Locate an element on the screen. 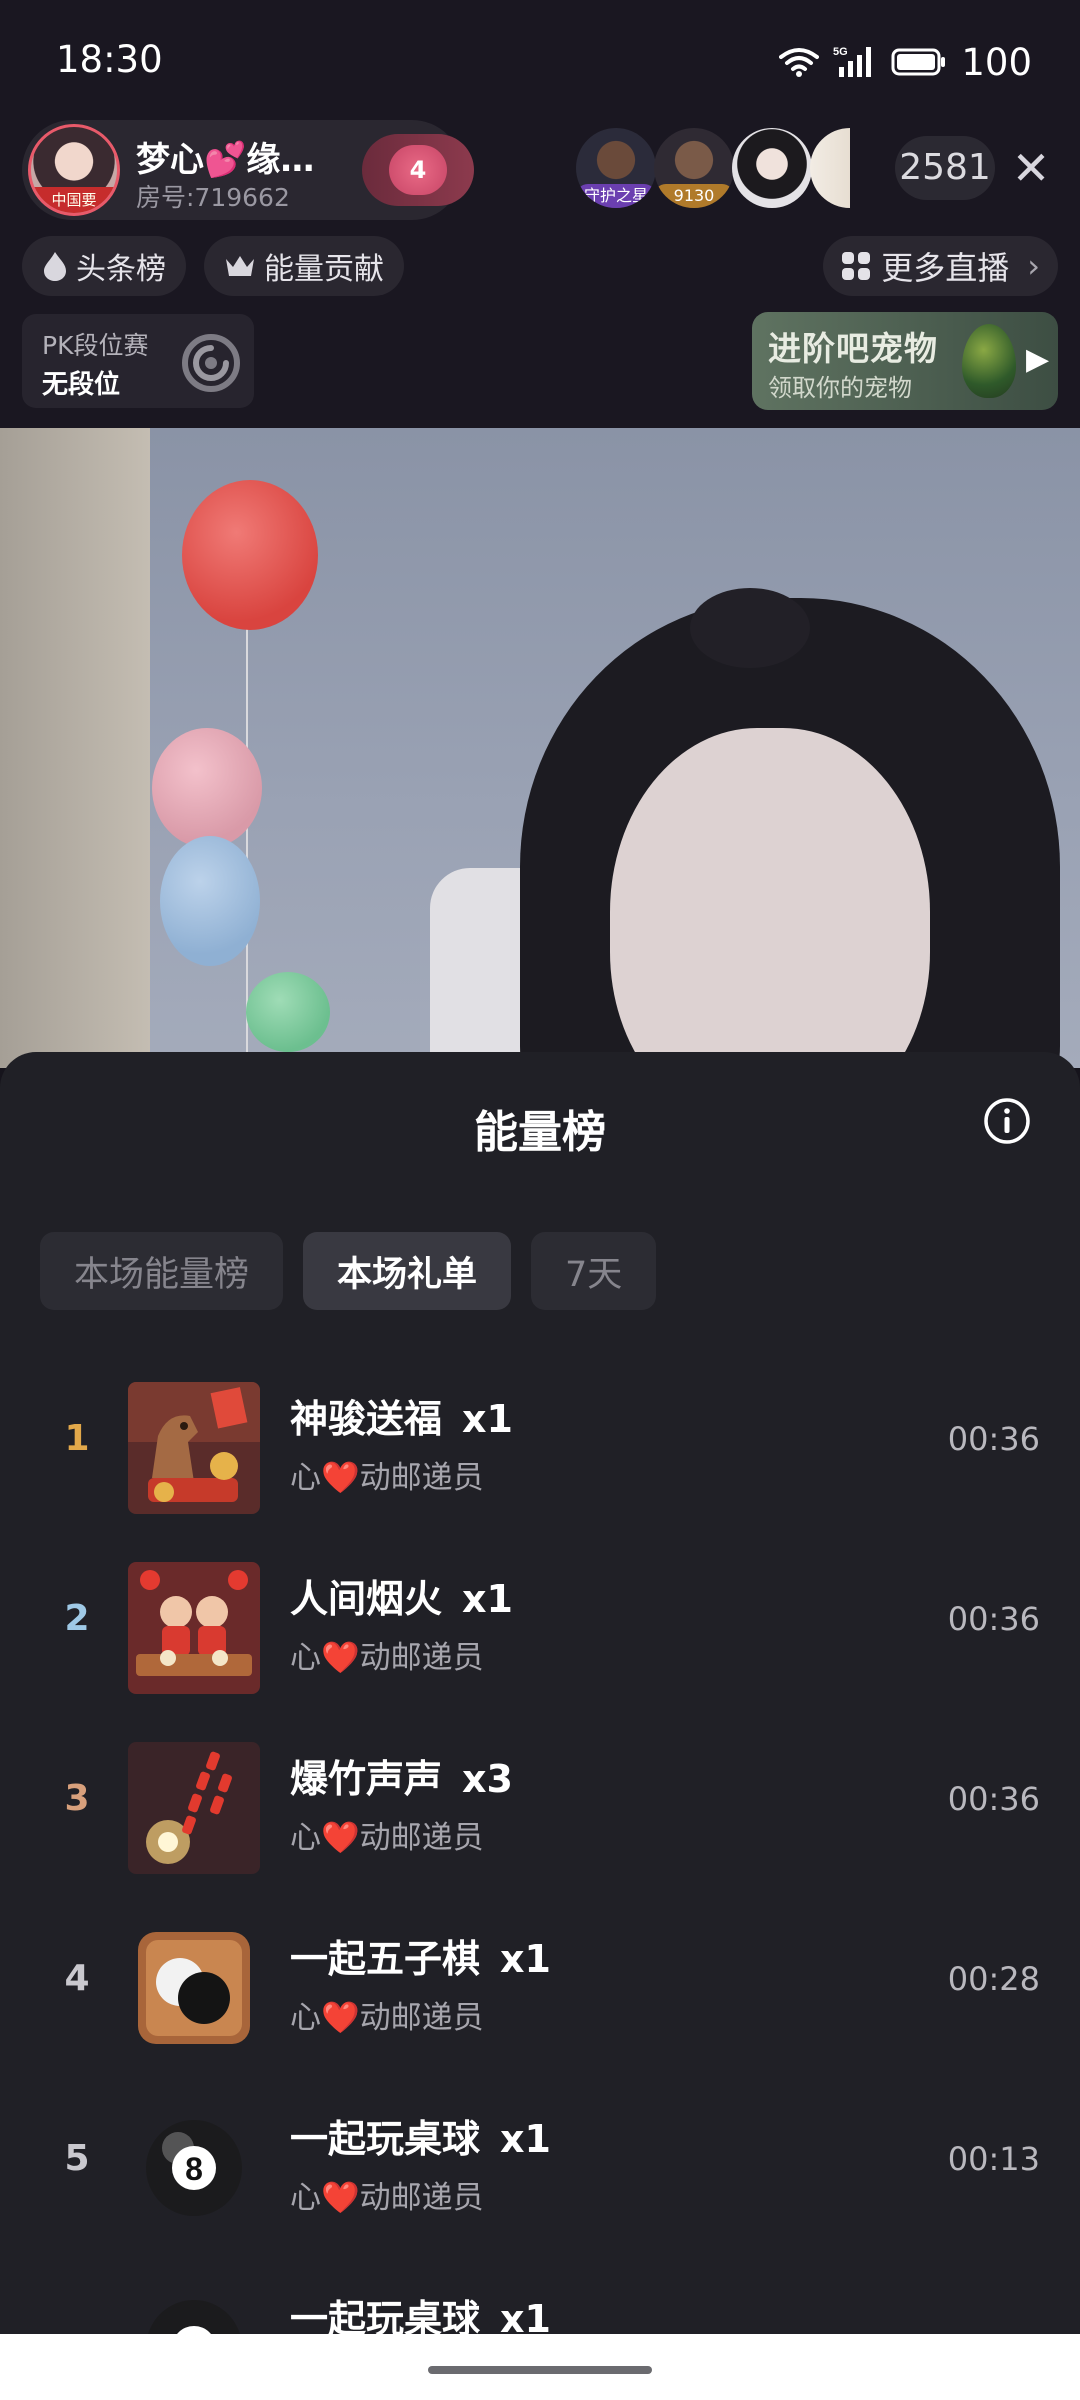 This screenshot has height=2400, width=1080. rank-number: 1 is located at coordinates (77, 1438).